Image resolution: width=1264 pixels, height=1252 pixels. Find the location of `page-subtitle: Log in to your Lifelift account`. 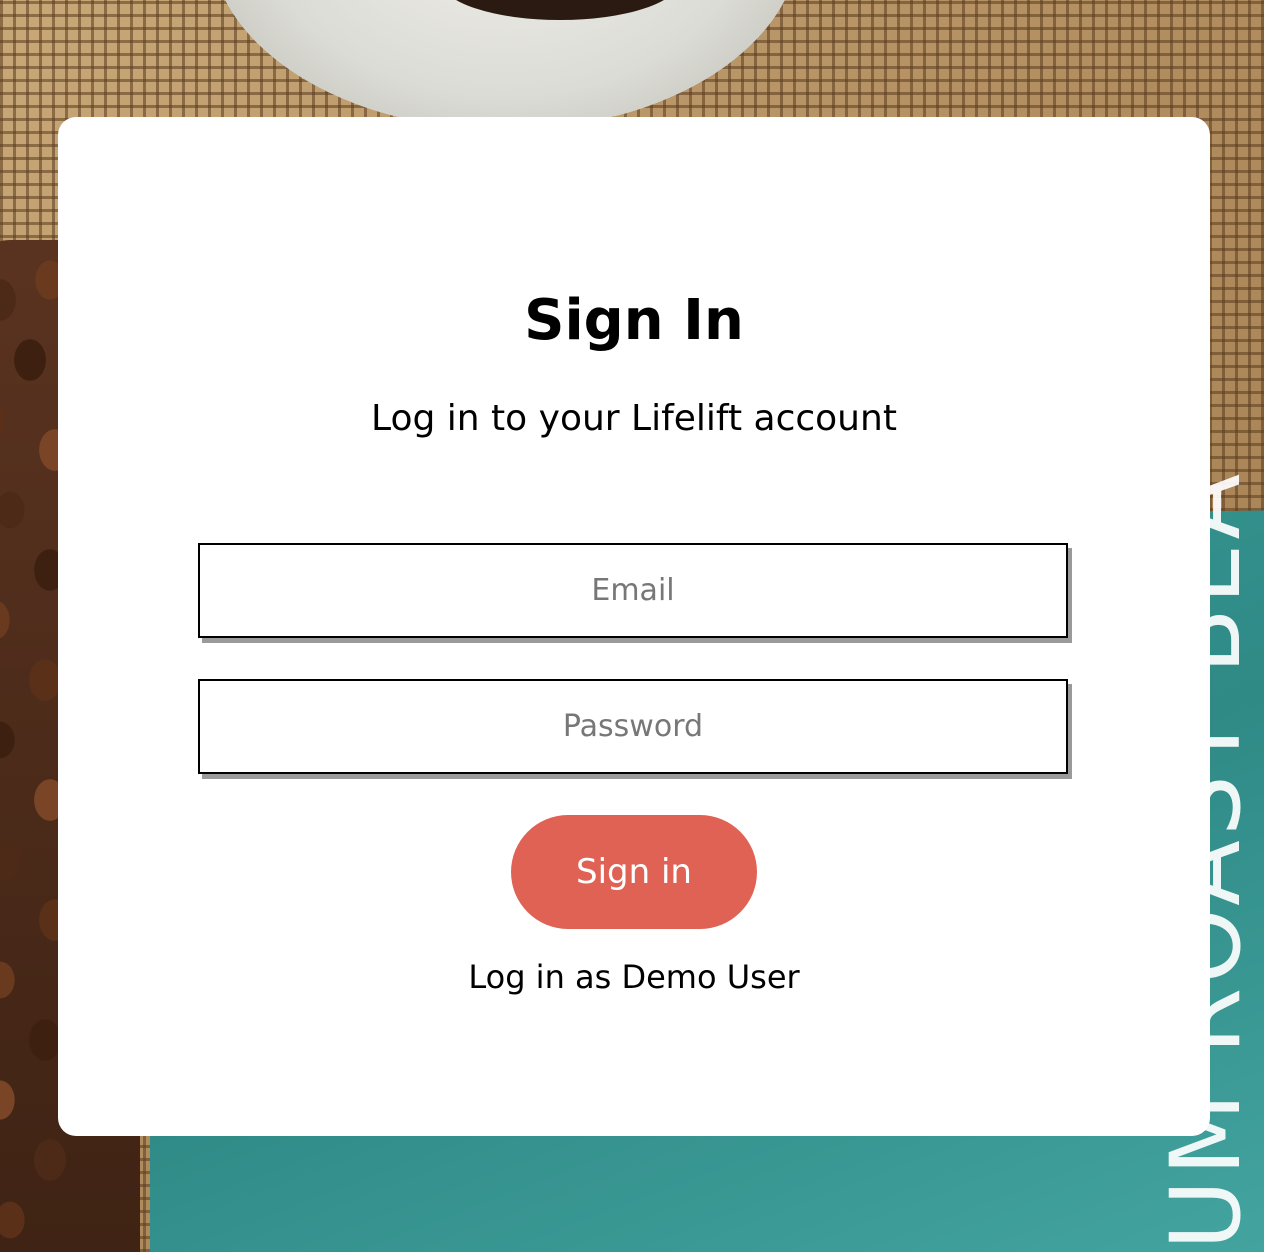

page-subtitle: Log in to your Lifelift account is located at coordinates (634, 418).